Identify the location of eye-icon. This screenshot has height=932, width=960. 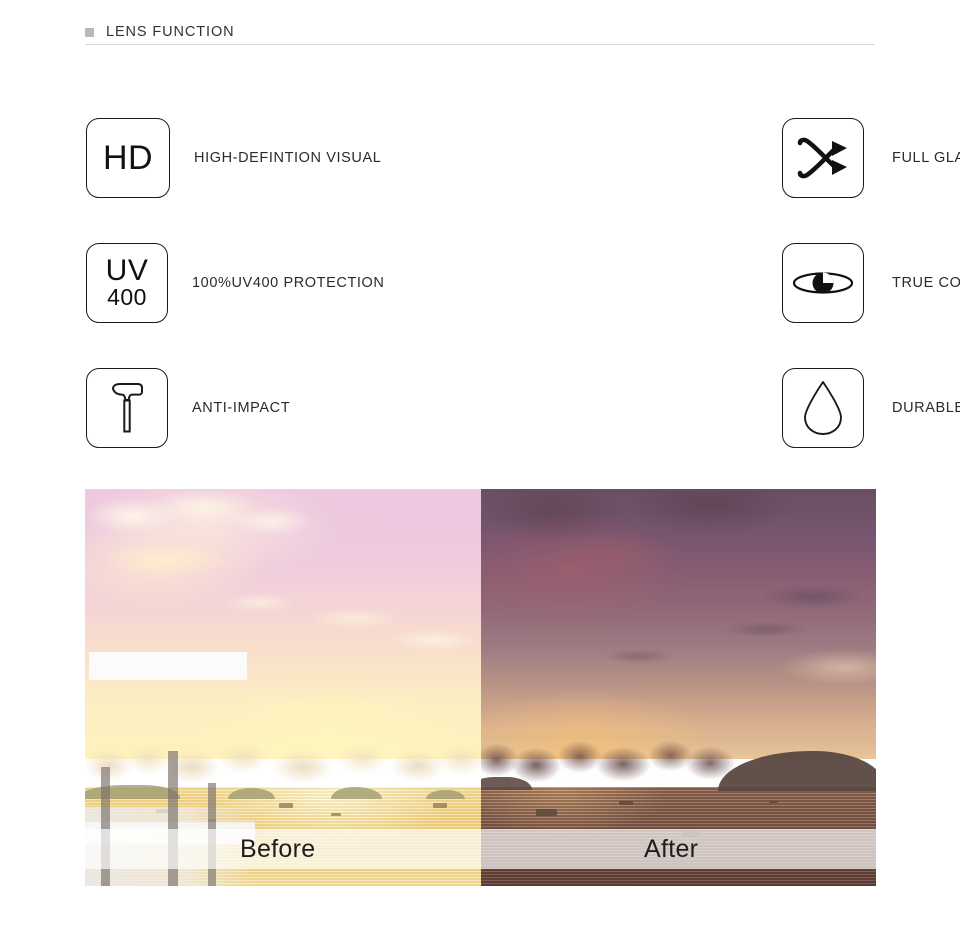
(823, 282).